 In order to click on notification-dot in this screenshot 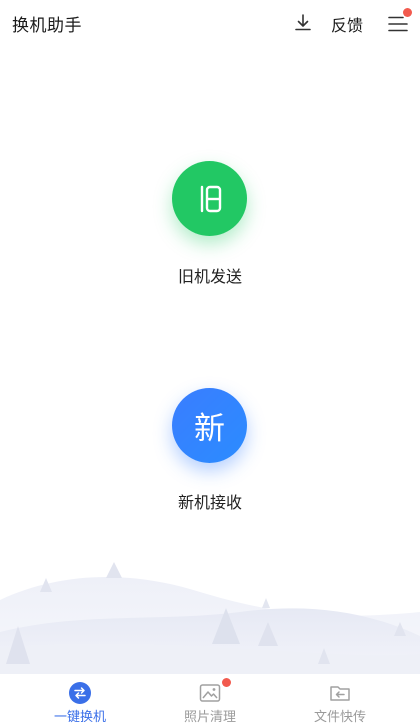, I will do `click(407, 12)`.